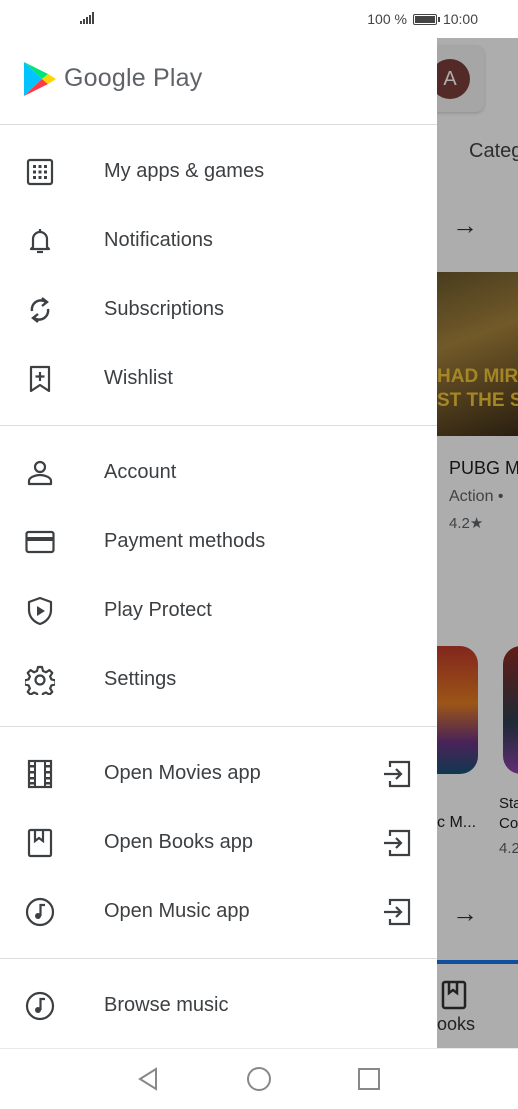  What do you see at coordinates (40, 79) in the screenshot?
I see `google-play-logo` at bounding box center [40, 79].